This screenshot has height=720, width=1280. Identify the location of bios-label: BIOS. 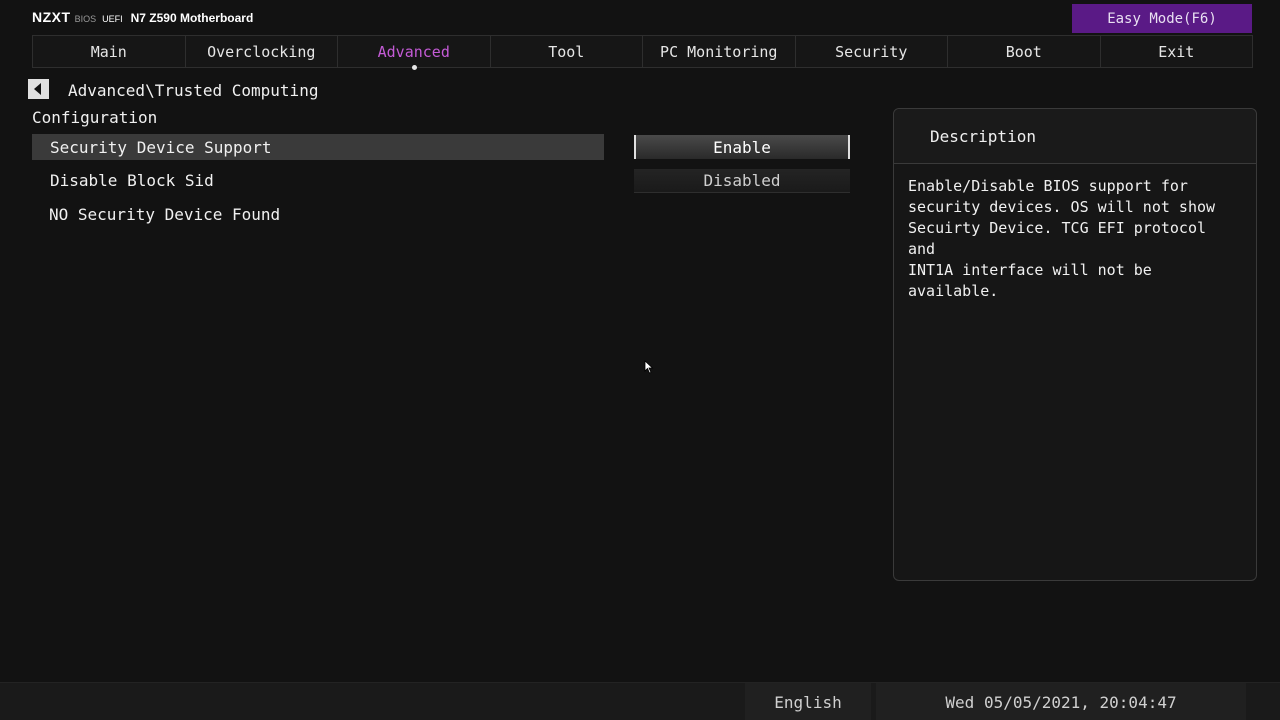
(85, 19).